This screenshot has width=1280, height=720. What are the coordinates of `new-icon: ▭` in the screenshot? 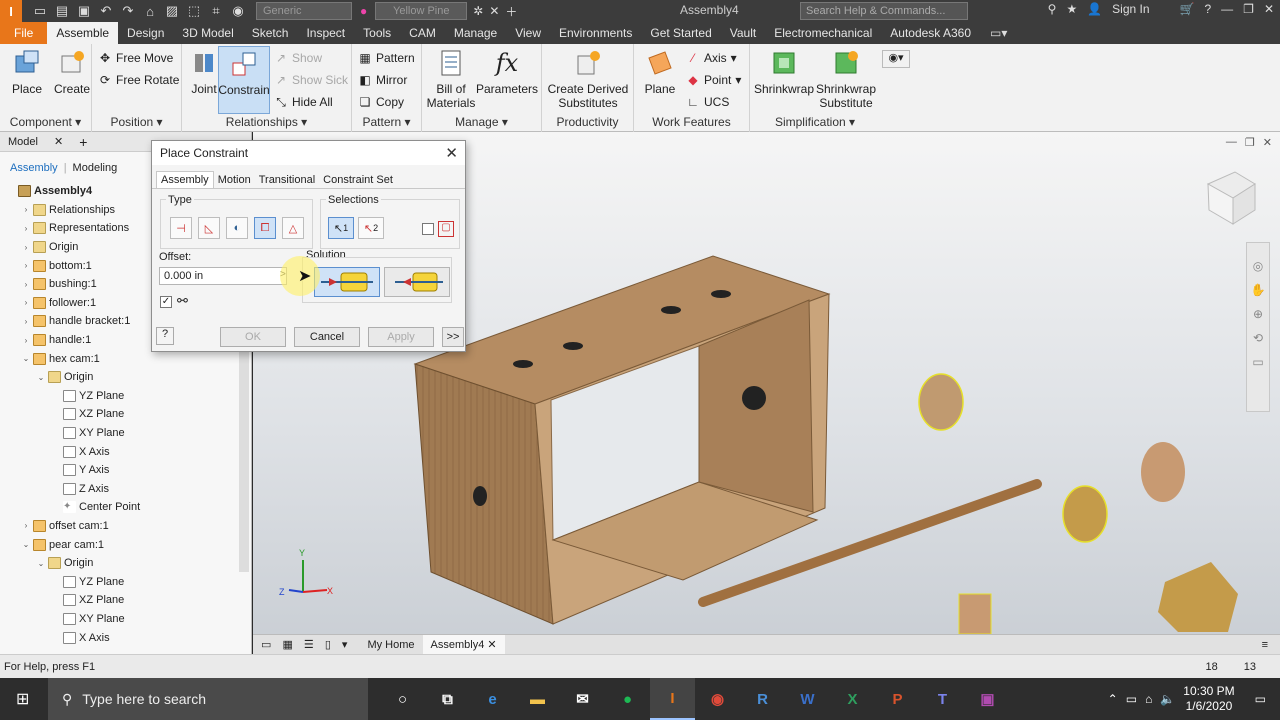 It's located at (40, 11).